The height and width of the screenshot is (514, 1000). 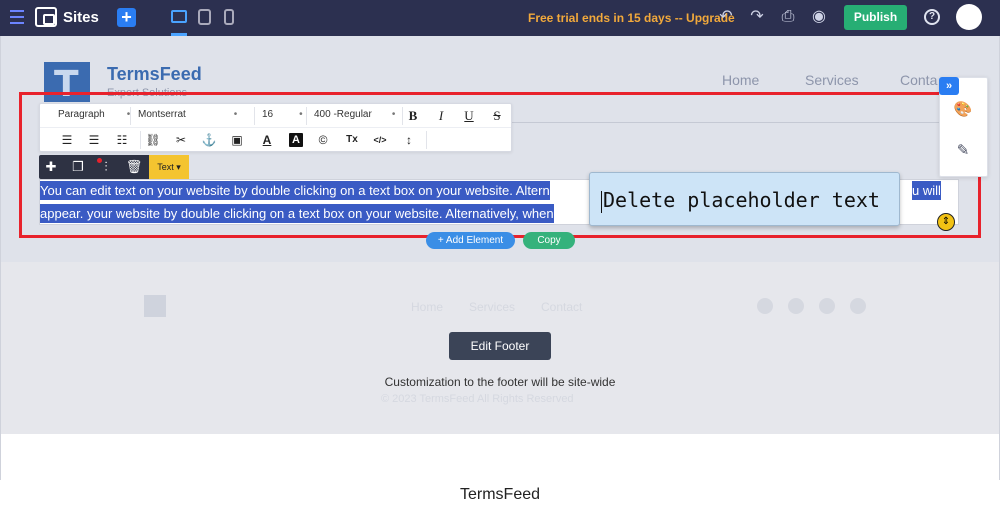 What do you see at coordinates (155, 306) in the screenshot?
I see `footer-logo-icon` at bounding box center [155, 306].